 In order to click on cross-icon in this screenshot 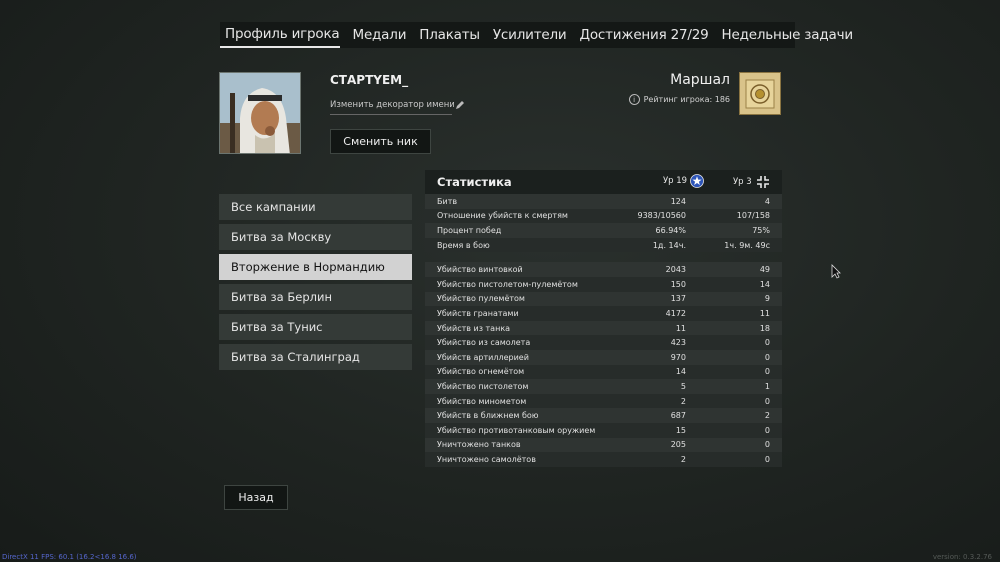, I will do `click(762, 182)`.